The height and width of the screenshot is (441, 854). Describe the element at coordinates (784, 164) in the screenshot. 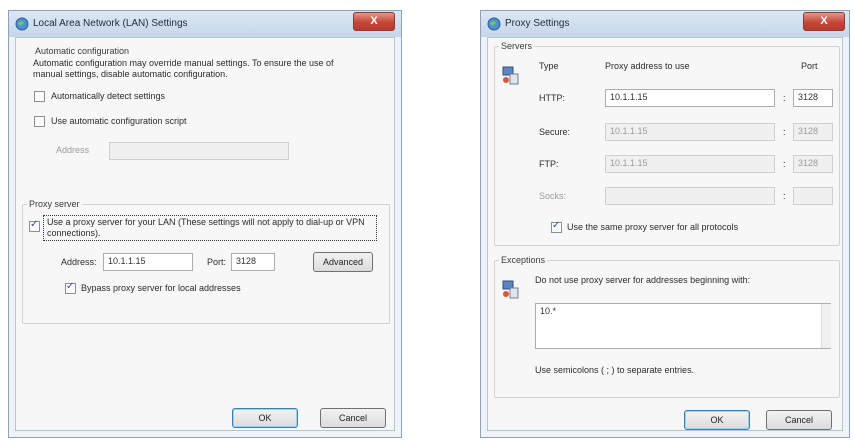

I see `ftp-colon: :` at that location.